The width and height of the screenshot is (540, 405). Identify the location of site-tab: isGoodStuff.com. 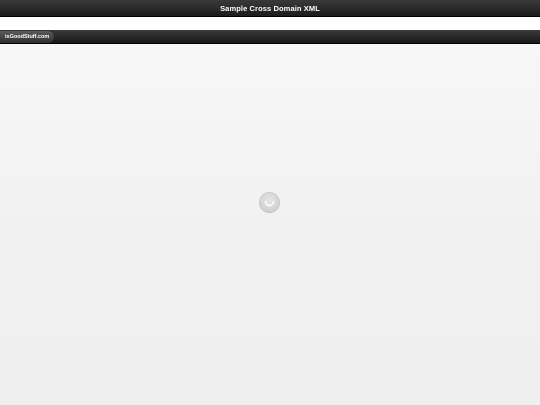
(27, 37).